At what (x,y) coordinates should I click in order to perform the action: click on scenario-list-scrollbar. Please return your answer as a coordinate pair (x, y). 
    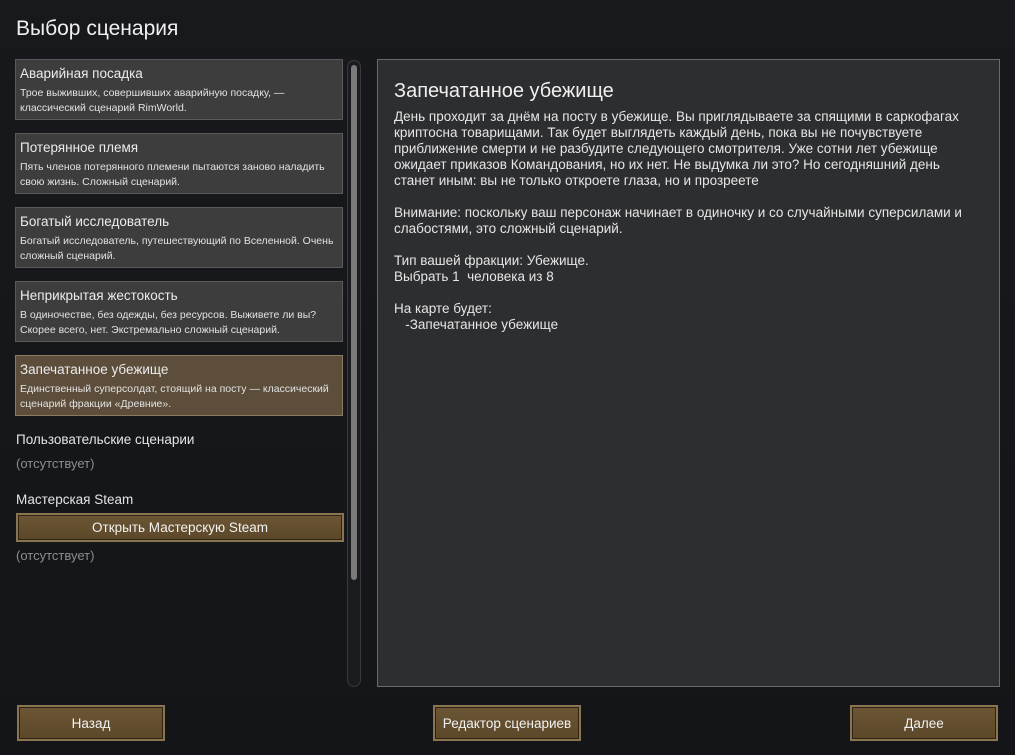
    Looking at the image, I should click on (354, 373).